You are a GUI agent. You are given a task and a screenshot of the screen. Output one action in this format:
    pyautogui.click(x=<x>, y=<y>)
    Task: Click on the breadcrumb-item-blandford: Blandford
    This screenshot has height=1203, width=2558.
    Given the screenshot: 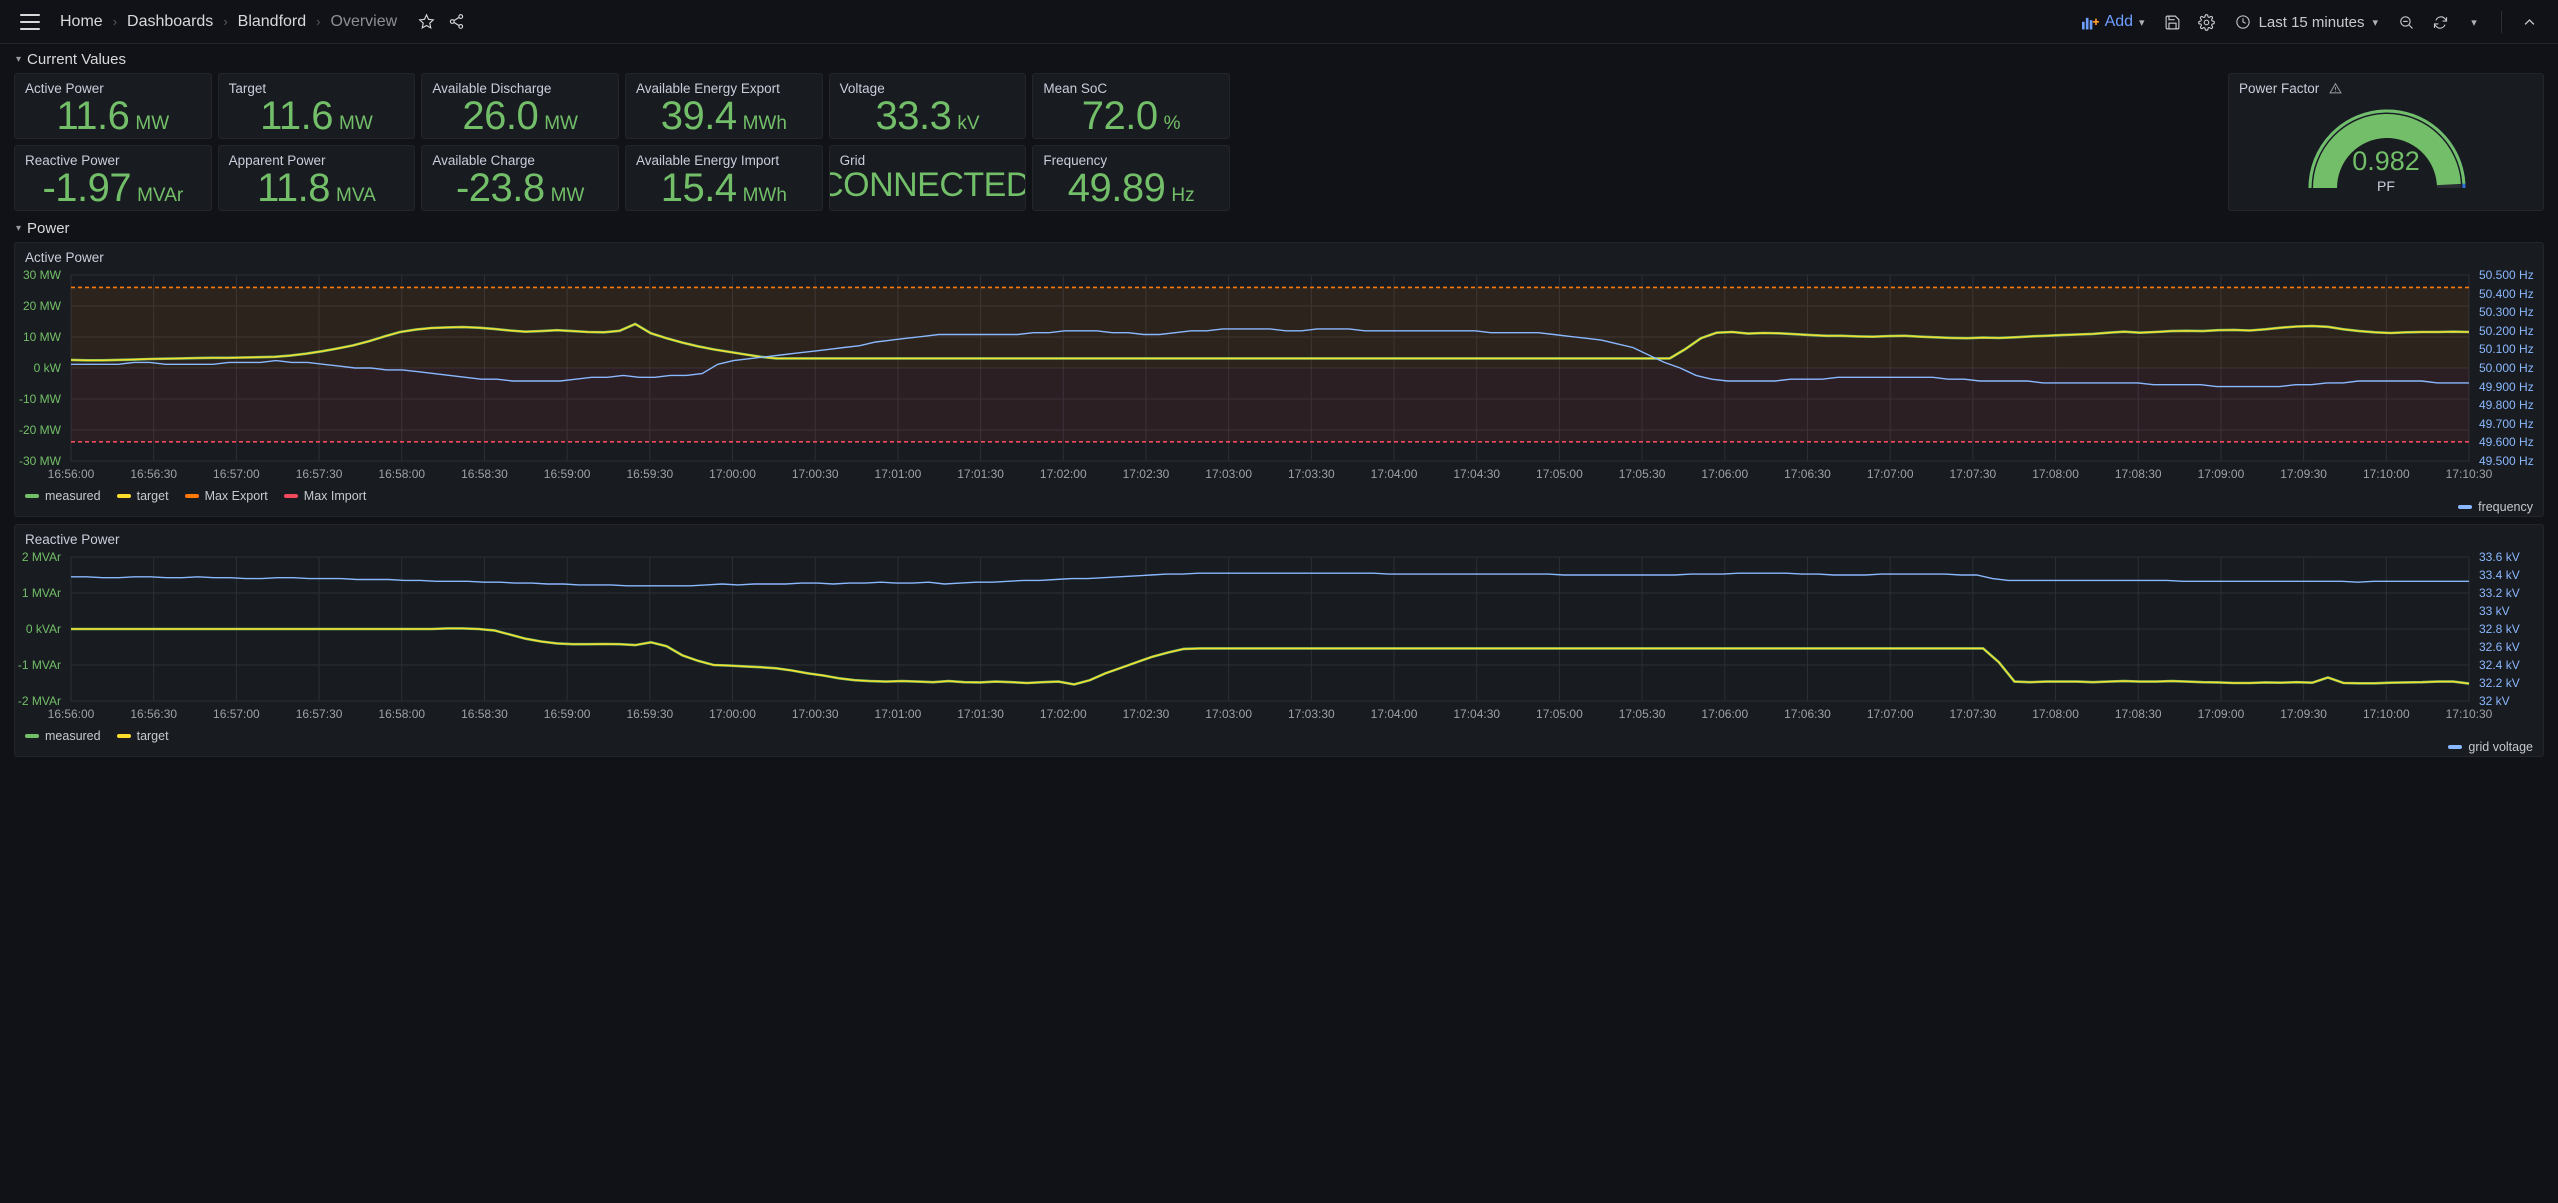 What is the action you would take?
    pyautogui.click(x=272, y=22)
    